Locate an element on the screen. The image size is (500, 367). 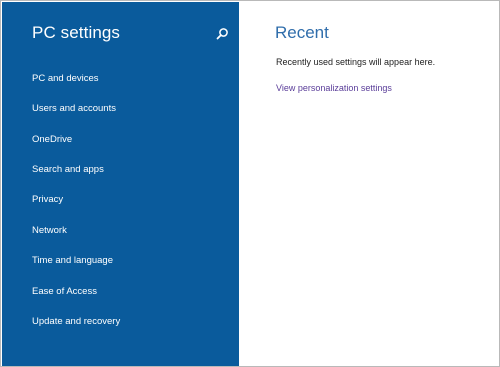
page-title: Recent is located at coordinates (302, 32).